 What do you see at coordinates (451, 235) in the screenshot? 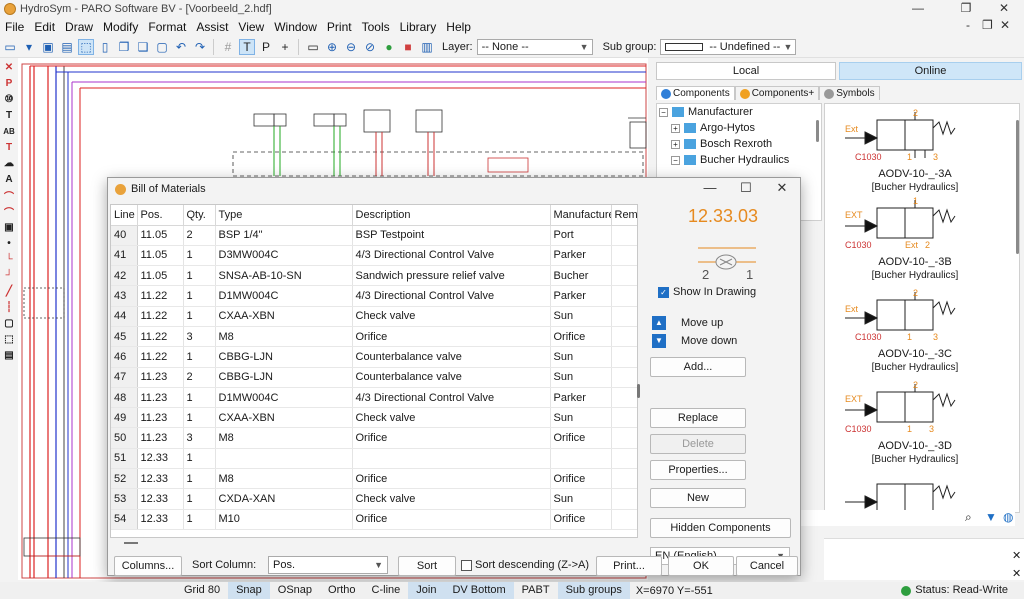
I see `cell-description: BSP Testpoint` at bounding box center [451, 235].